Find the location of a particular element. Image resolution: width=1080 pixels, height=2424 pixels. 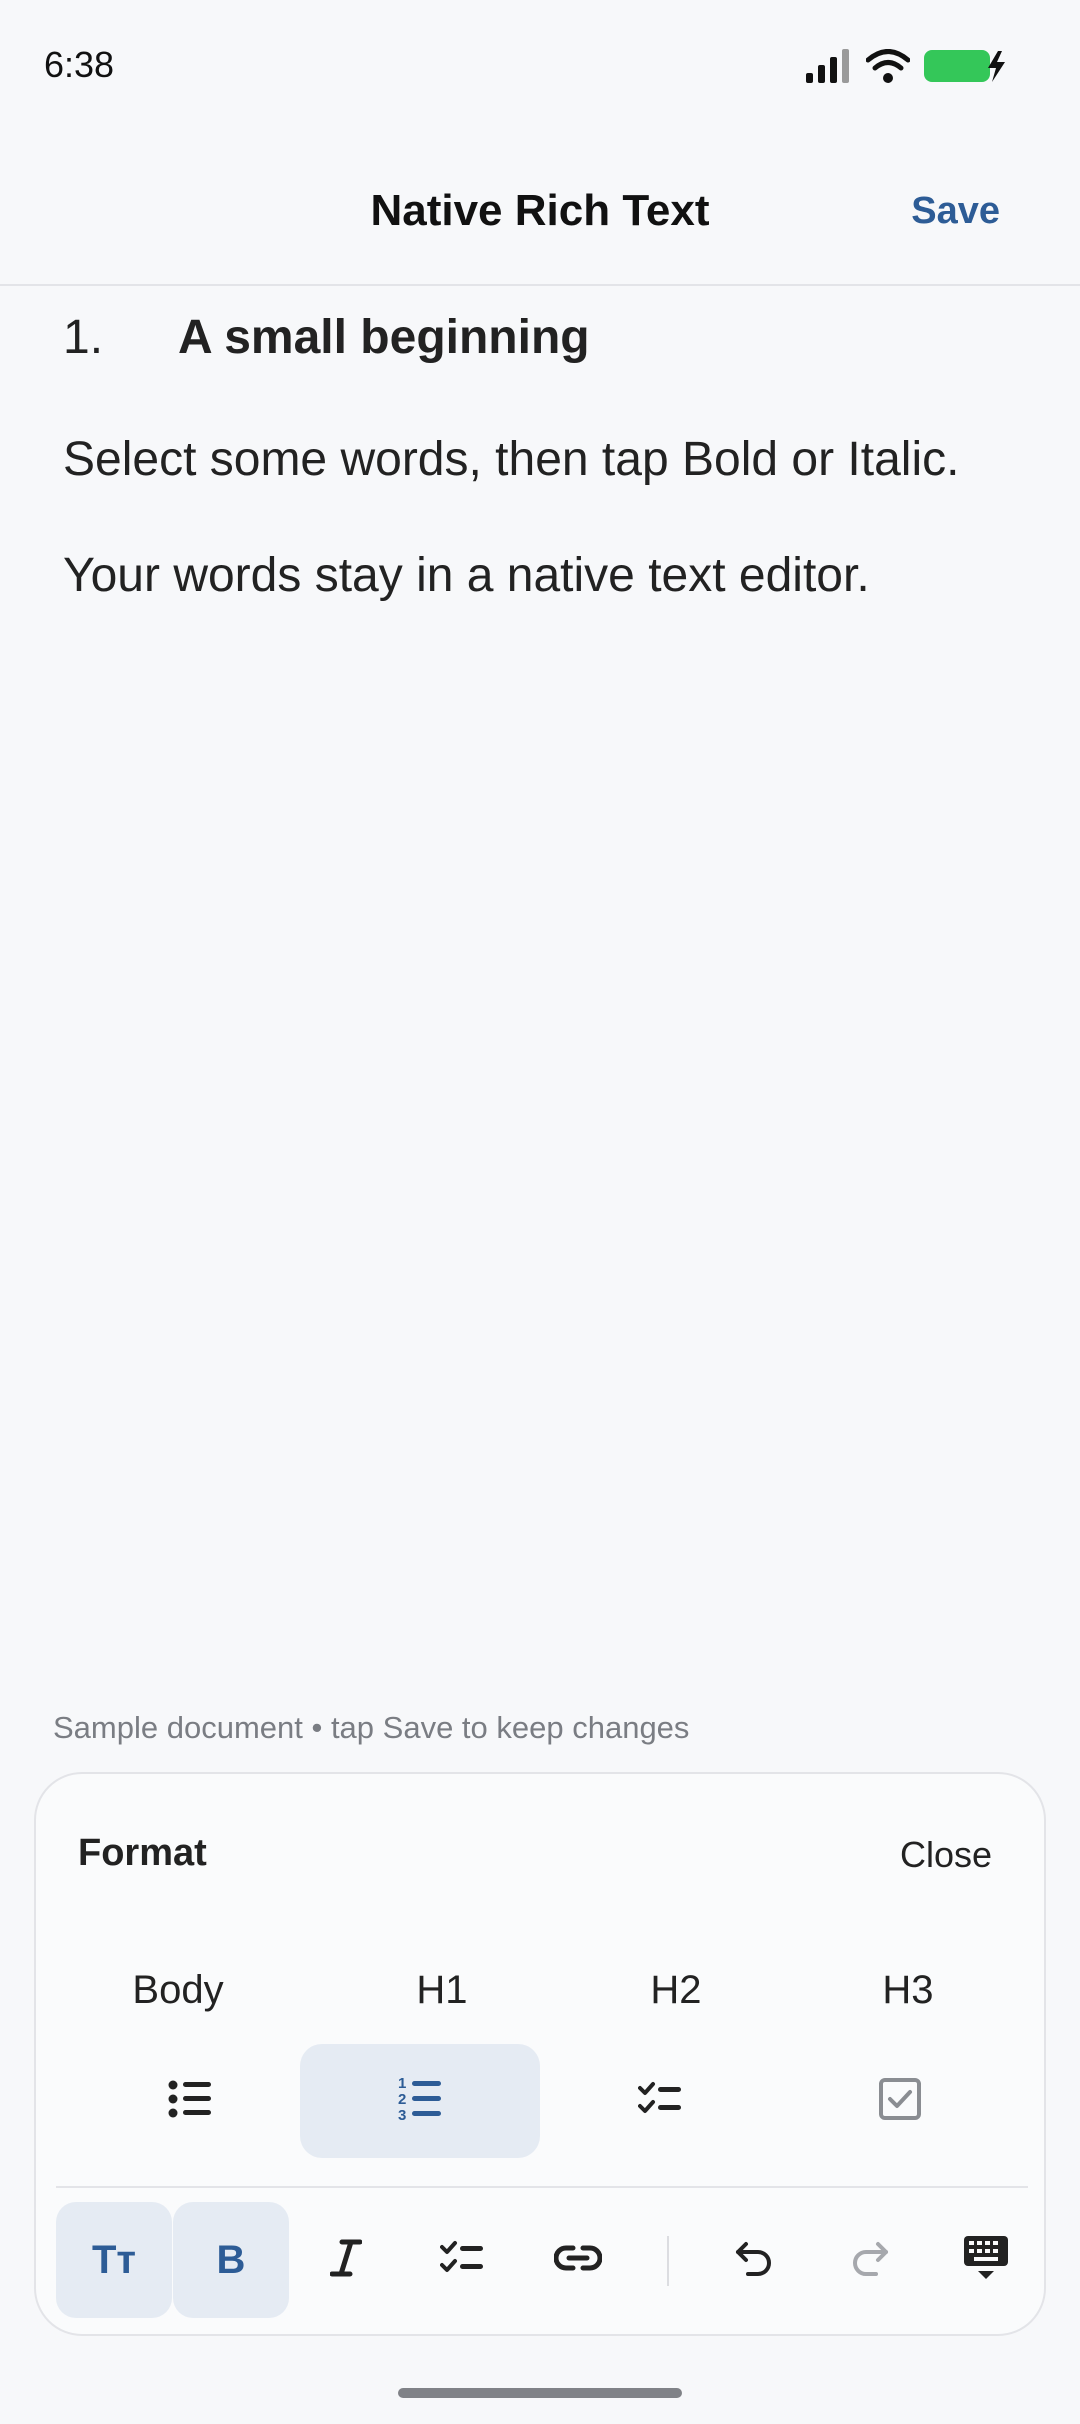

list-style-row: 1 2 3 is located at coordinates (542, 2099).